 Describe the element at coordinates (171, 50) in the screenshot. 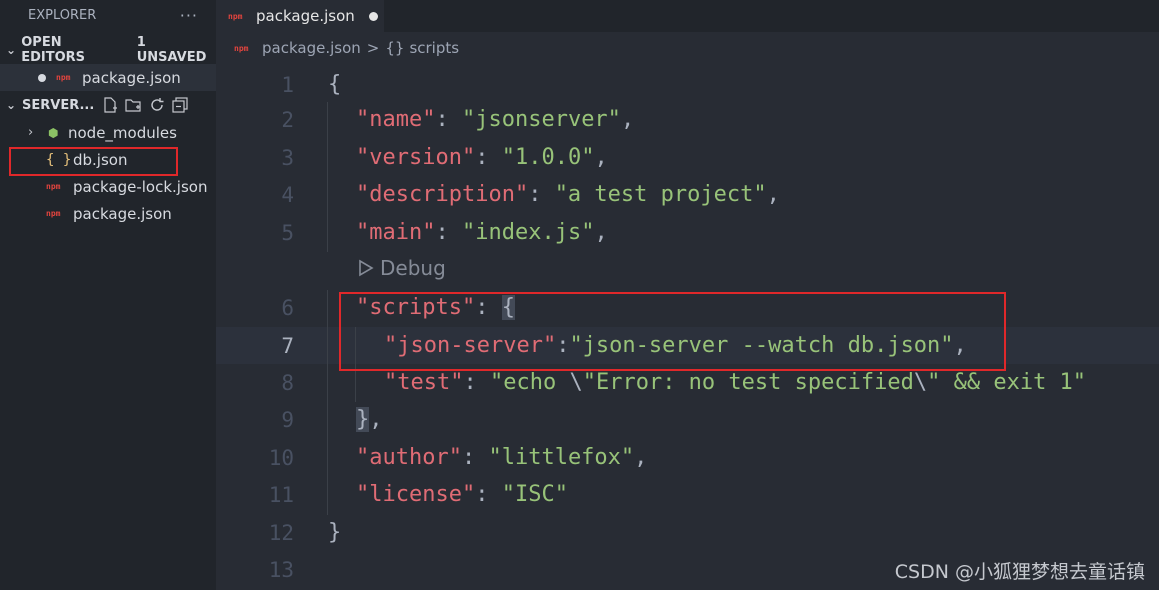

I see `unsaved-badge: 1 UNSAVED` at that location.